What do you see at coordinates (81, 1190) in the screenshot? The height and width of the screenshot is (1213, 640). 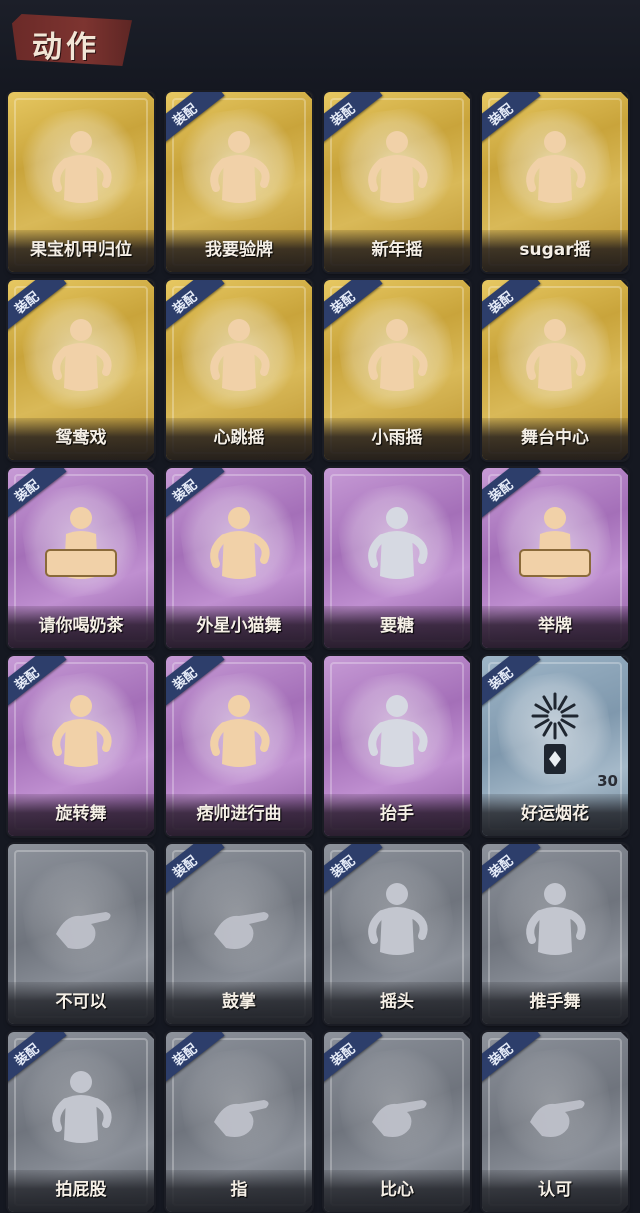 I see `action-label: 拍屁股` at bounding box center [81, 1190].